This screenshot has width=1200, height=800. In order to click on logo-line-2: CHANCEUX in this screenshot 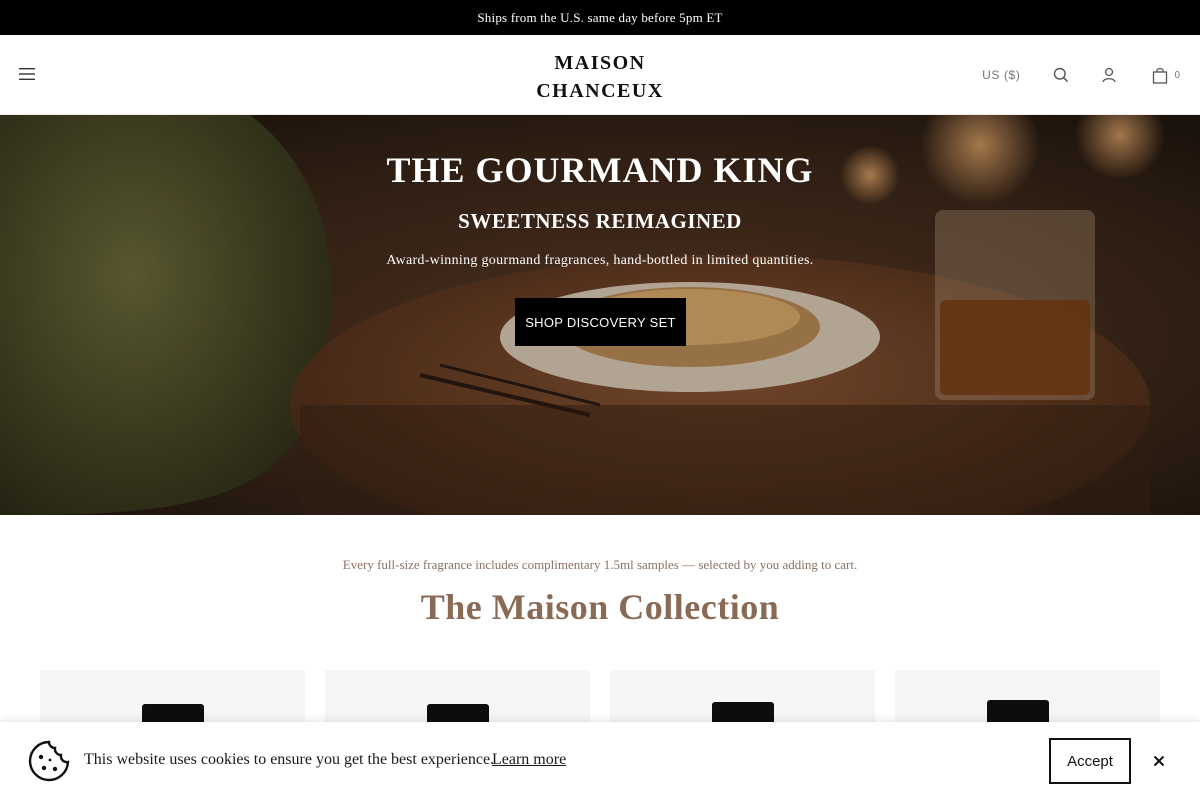, I will do `click(600, 91)`.